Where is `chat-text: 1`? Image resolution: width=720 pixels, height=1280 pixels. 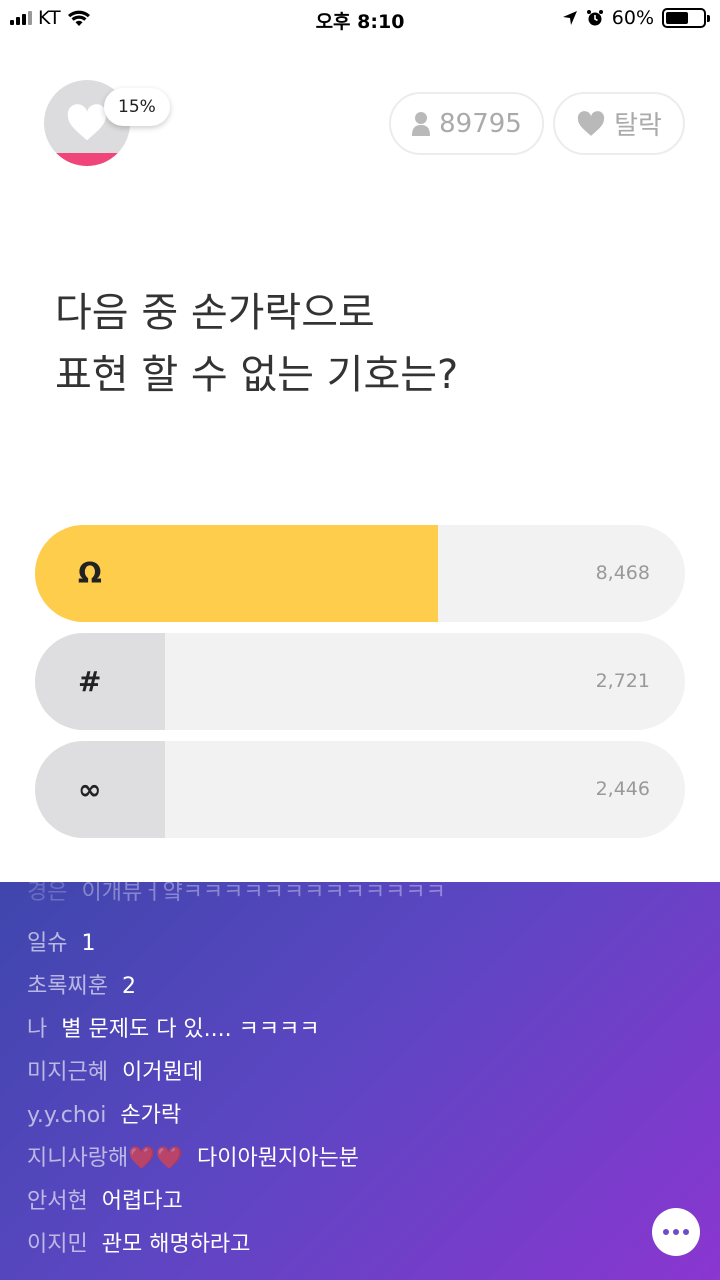 chat-text: 1 is located at coordinates (88, 943).